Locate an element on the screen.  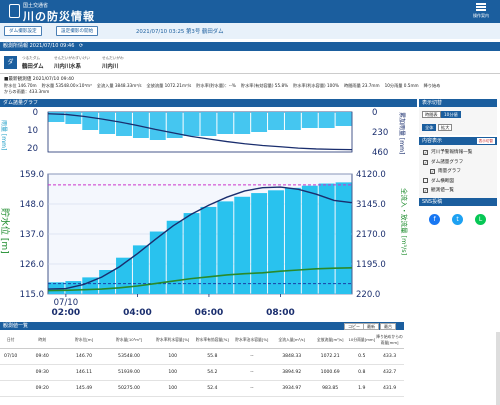
divider is located at coordinates (250, 73).